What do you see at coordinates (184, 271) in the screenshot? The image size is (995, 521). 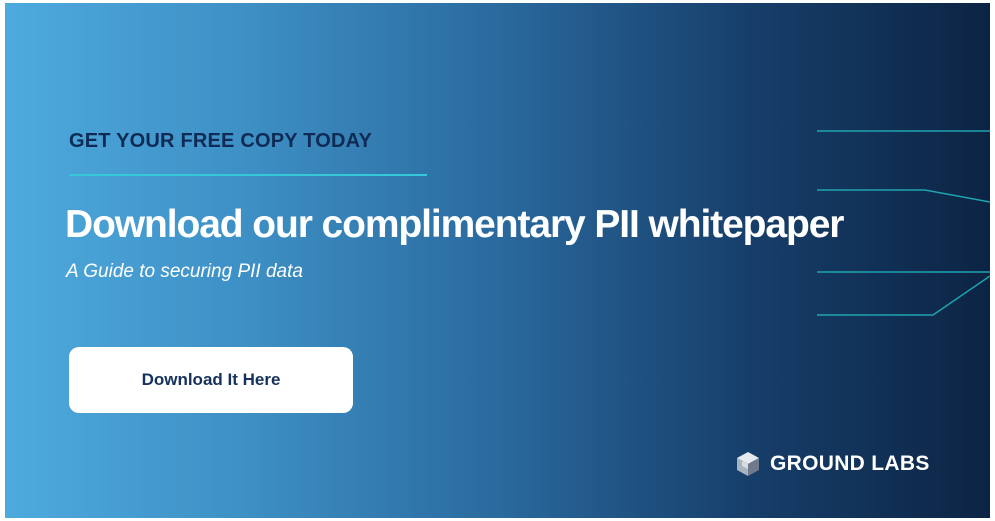 I see `subheadline: A Guide to securing PII data` at bounding box center [184, 271].